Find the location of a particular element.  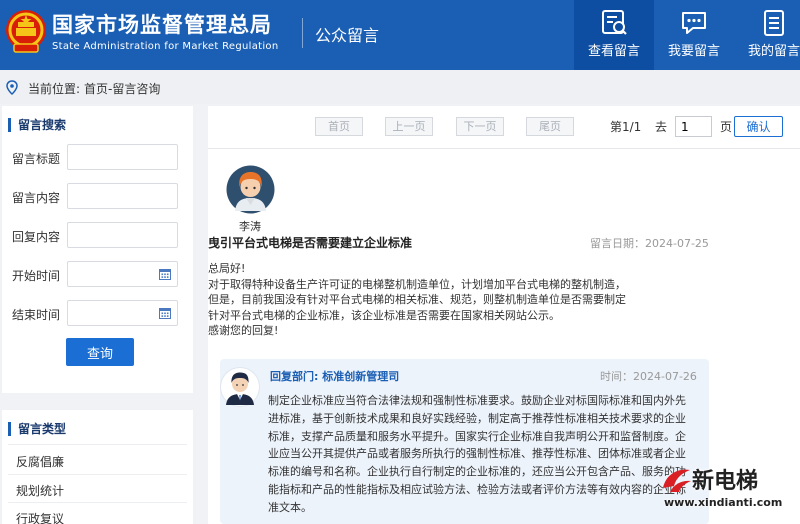

breadcrumb-label: 当前位置: is located at coordinates (54, 89).